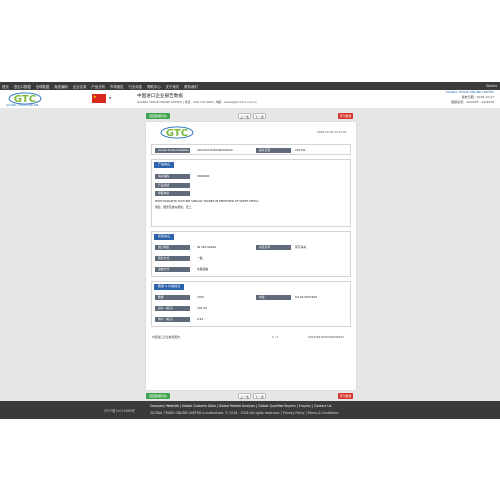 This screenshot has height=500, width=500. What do you see at coordinates (469, 92) in the screenshot?
I see `company-name: GLOBAL TRADE ONLINE LIMITED` at bounding box center [469, 92].